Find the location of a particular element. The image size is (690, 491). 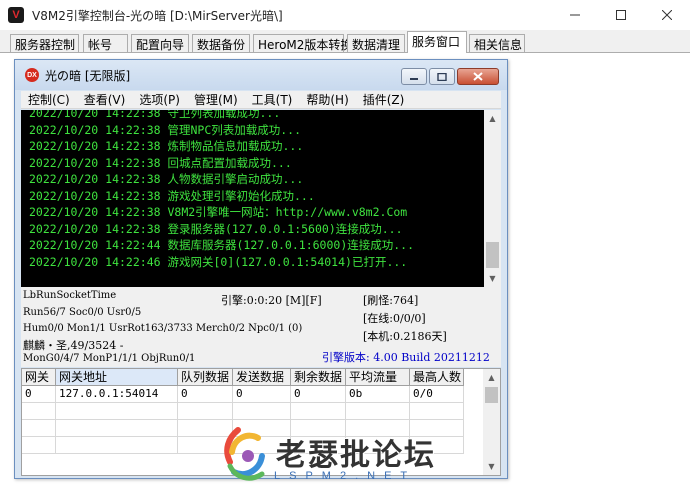

watermark-subtitle: LSPM2.NET is located at coordinates (345, 476).